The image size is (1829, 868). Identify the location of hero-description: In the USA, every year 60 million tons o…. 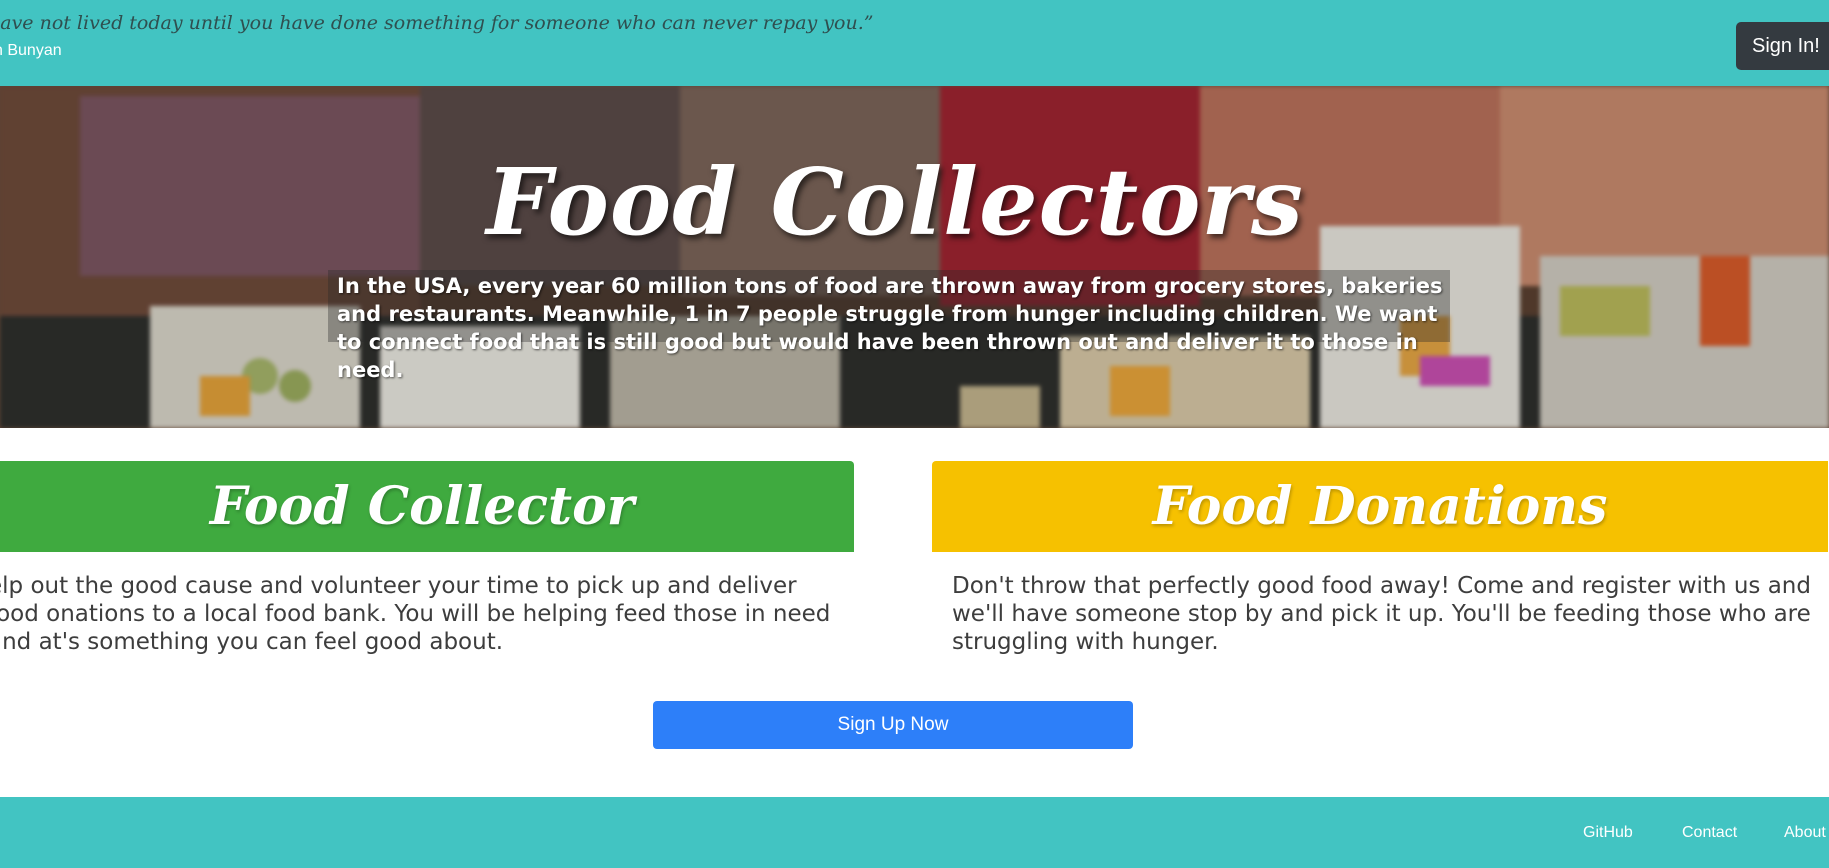
(890, 328).